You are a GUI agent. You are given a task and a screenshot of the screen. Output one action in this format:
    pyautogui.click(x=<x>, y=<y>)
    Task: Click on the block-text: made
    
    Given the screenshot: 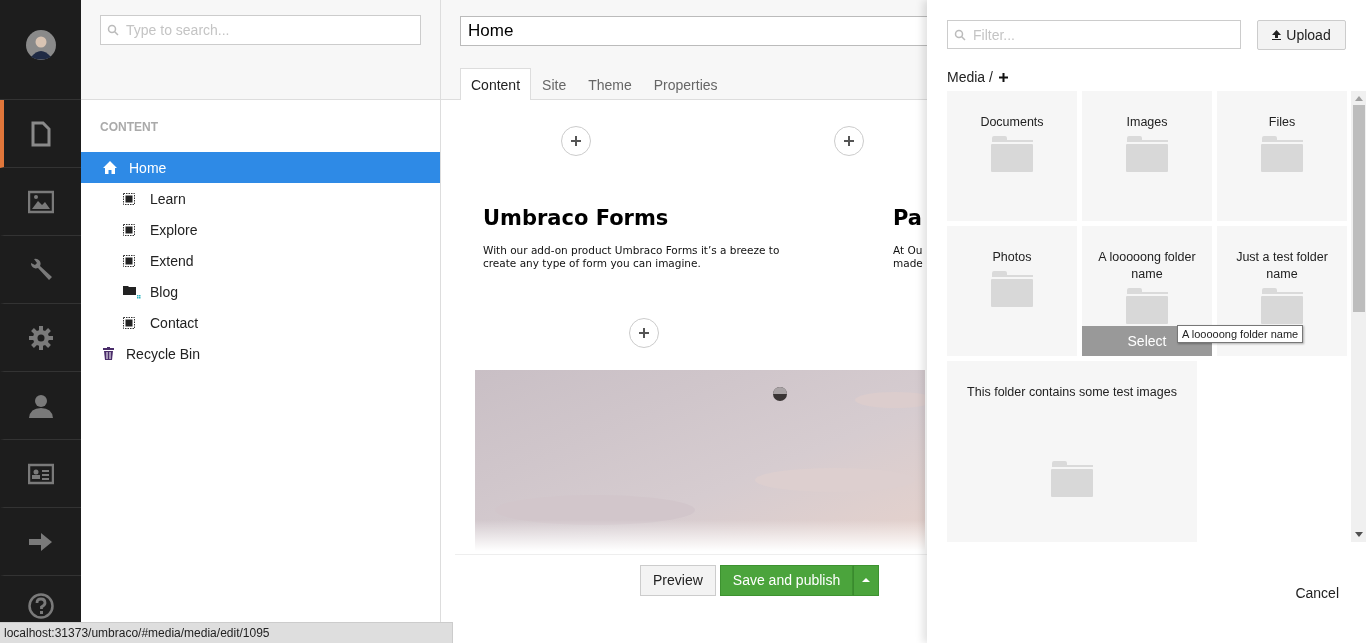 What is the action you would take?
    pyautogui.click(x=908, y=263)
    